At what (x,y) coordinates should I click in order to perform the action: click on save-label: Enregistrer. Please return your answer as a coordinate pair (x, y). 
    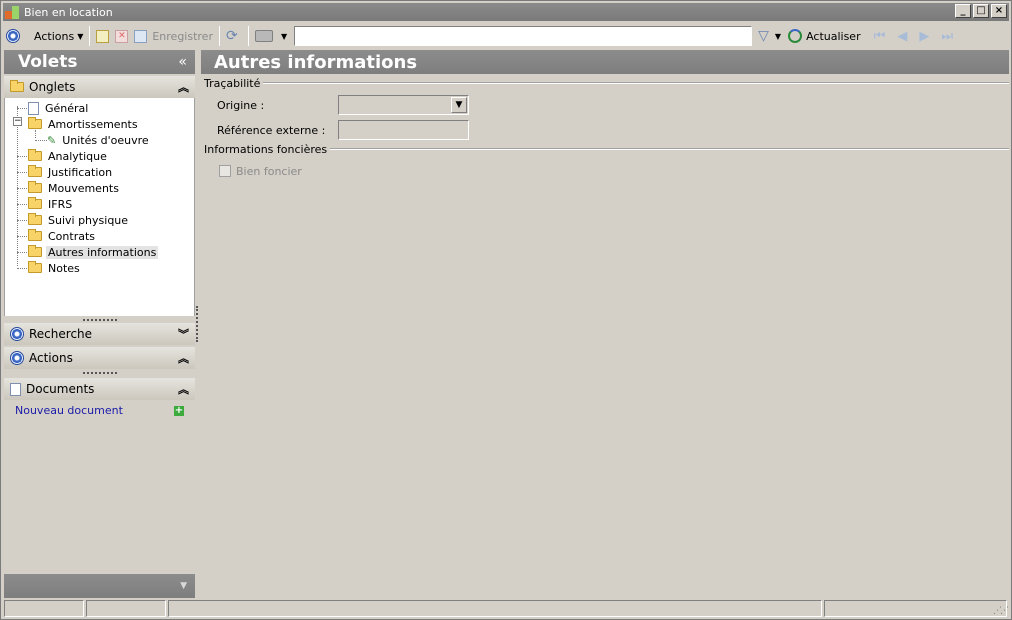
    Looking at the image, I should click on (182, 36).